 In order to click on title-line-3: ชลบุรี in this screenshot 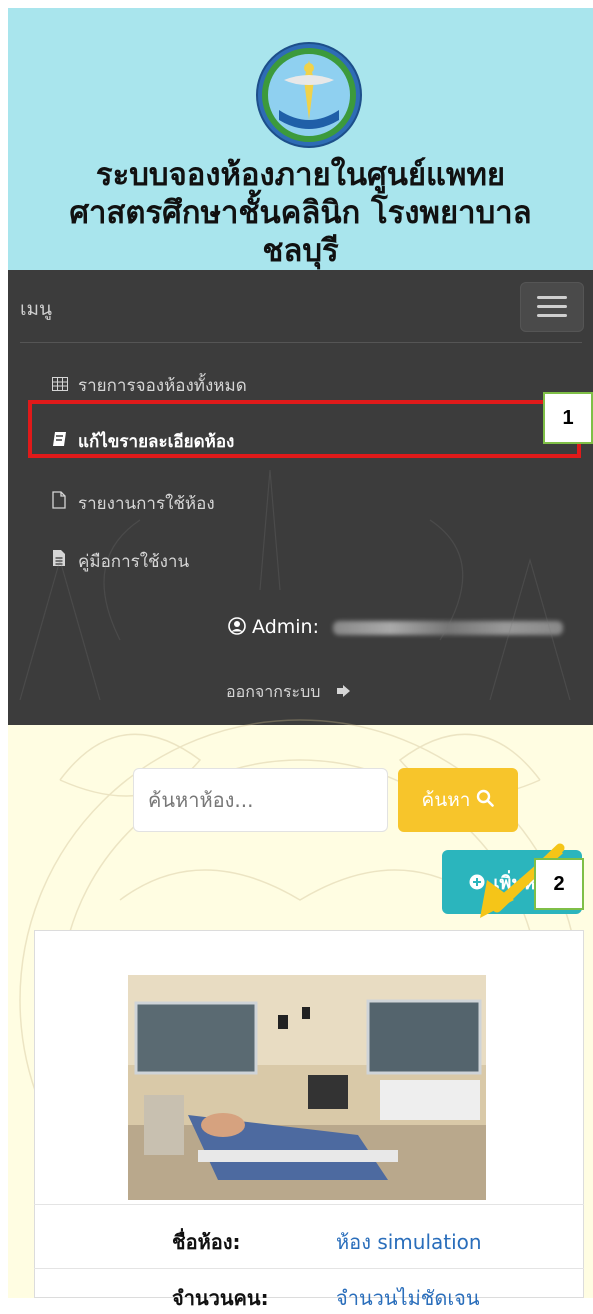, I will do `click(300, 251)`.